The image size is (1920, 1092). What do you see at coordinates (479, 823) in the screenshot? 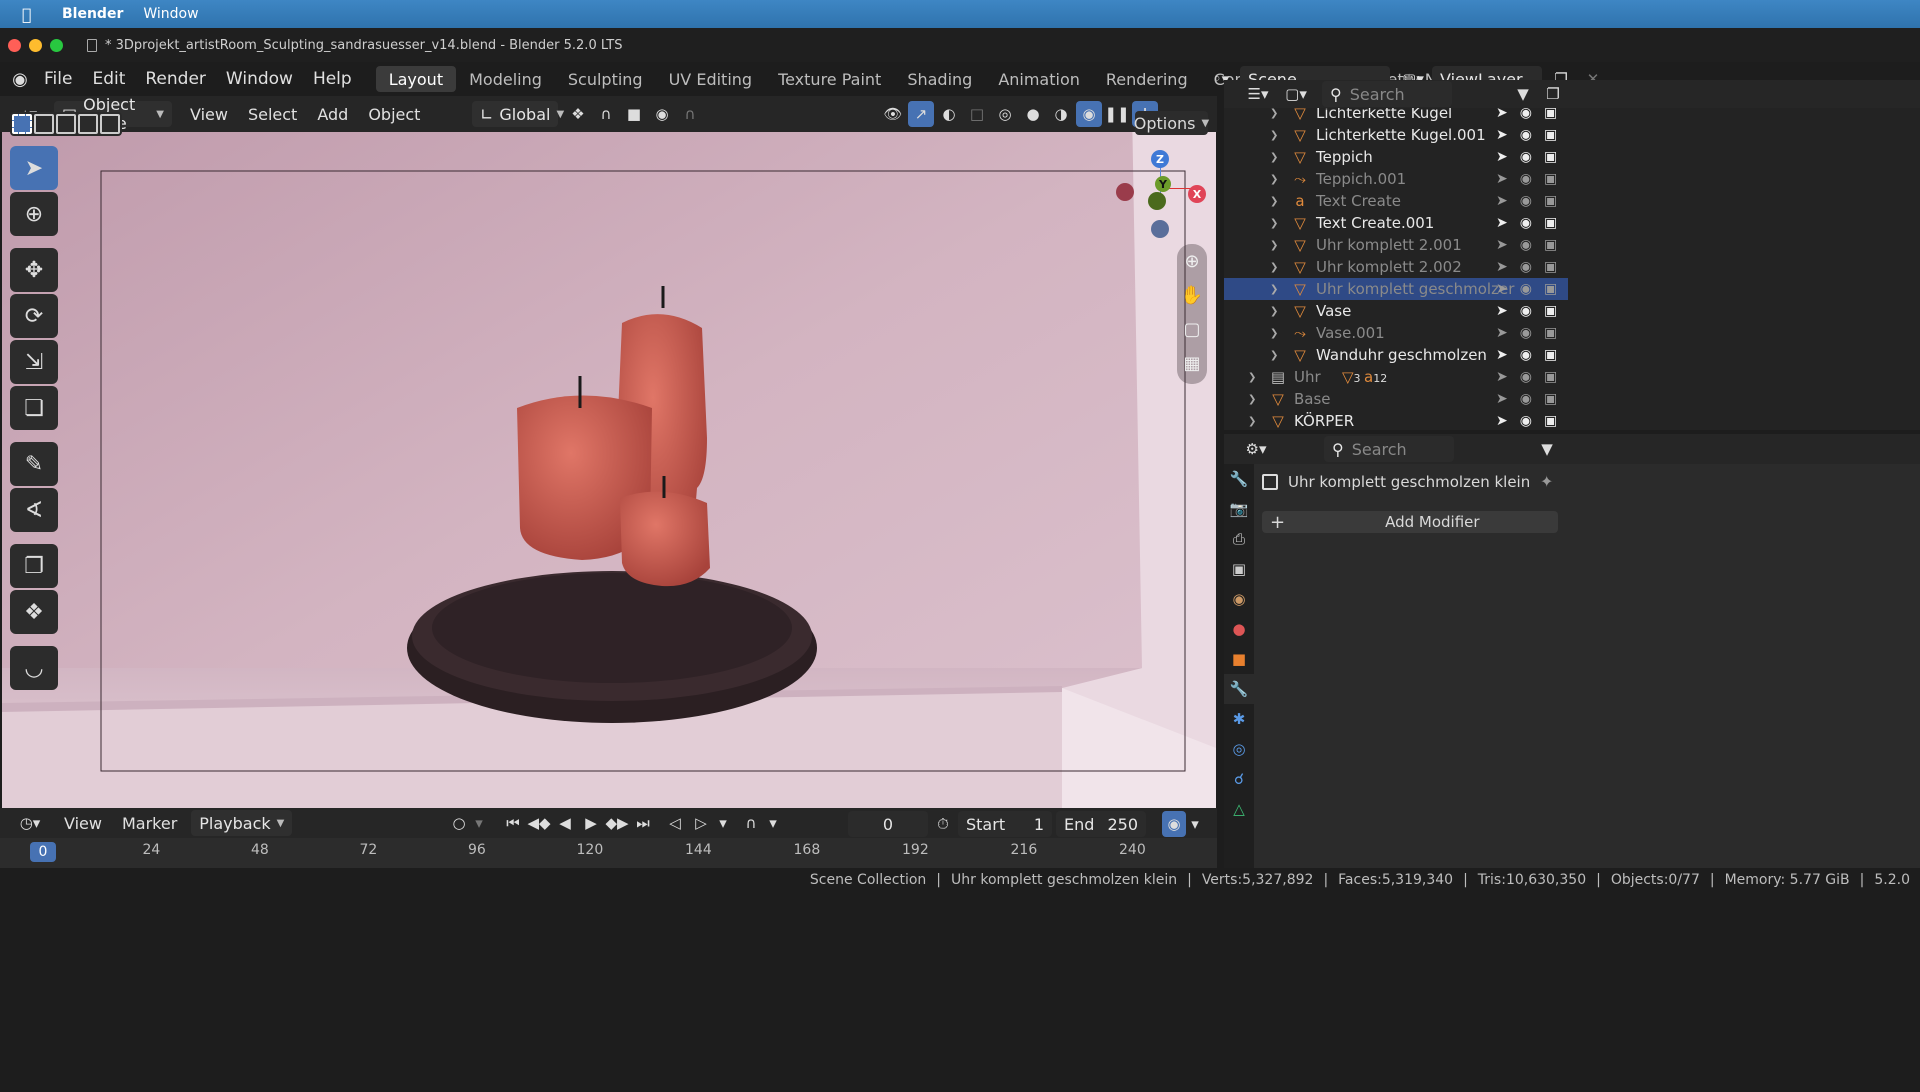
I see `keying-dropdown-icon: ▾` at bounding box center [479, 823].